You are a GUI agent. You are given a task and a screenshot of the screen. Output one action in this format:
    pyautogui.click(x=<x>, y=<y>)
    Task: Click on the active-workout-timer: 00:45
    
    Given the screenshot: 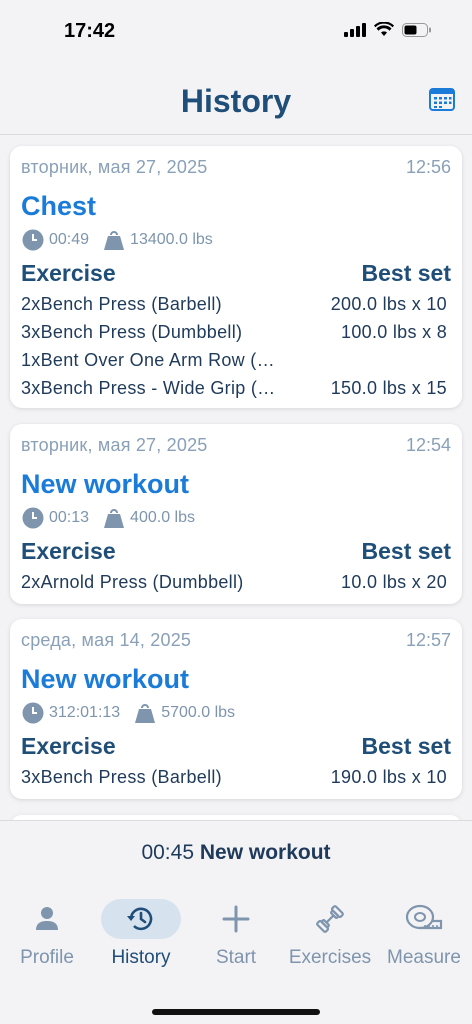 What is the action you would take?
    pyautogui.click(x=168, y=852)
    